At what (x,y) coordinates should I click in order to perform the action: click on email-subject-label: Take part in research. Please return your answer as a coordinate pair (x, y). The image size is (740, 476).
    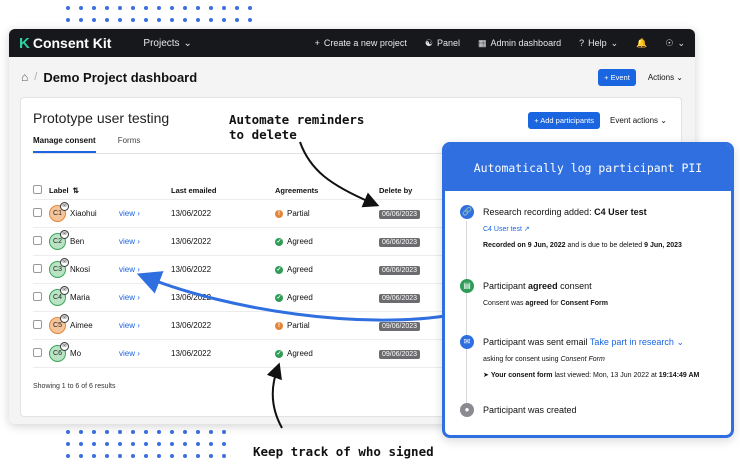
    Looking at the image, I should click on (631, 342).